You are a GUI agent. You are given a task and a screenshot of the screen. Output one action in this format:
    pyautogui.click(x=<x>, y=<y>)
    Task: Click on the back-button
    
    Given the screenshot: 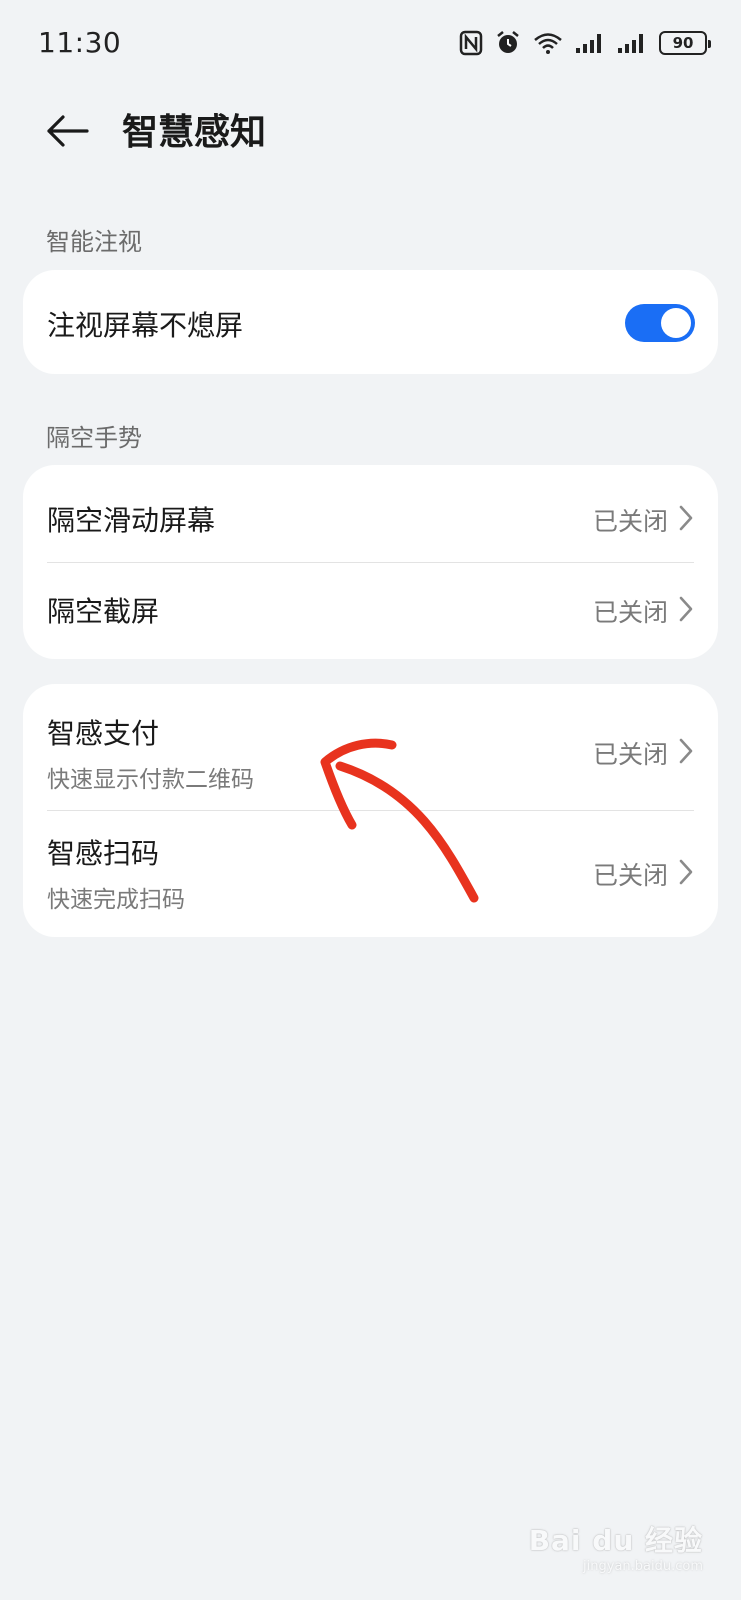 What is the action you would take?
    pyautogui.click(x=67, y=133)
    